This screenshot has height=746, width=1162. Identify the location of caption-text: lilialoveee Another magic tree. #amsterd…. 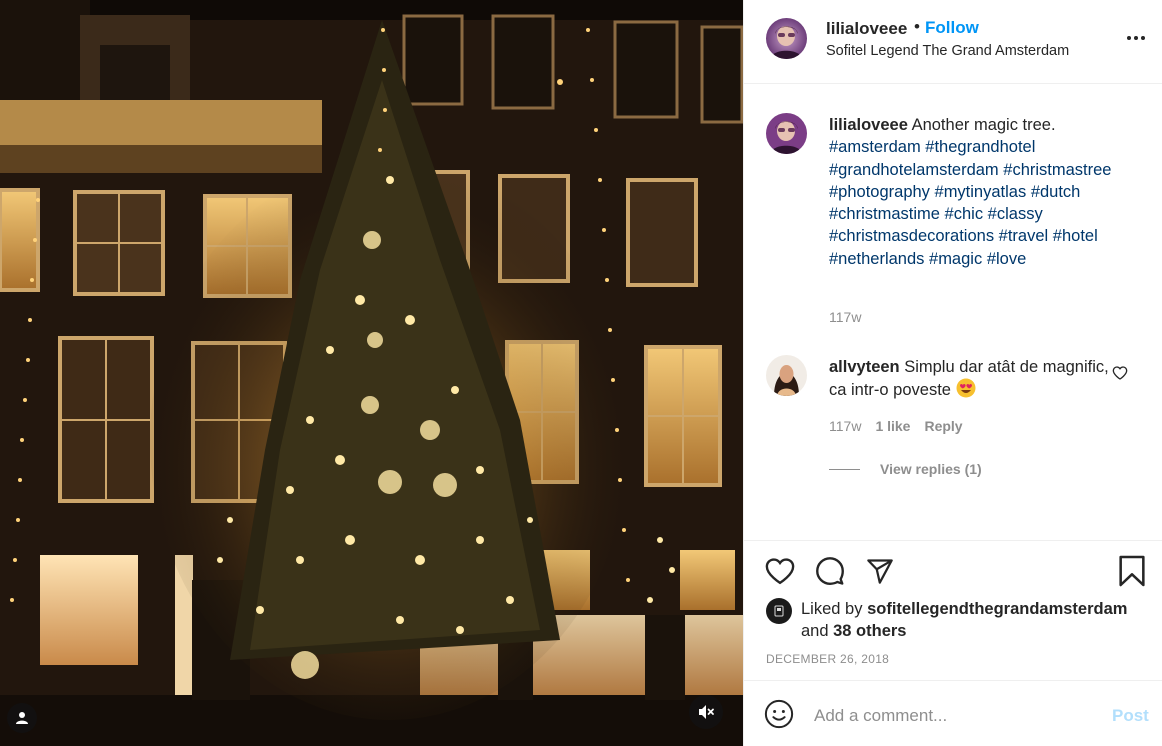
(979, 192).